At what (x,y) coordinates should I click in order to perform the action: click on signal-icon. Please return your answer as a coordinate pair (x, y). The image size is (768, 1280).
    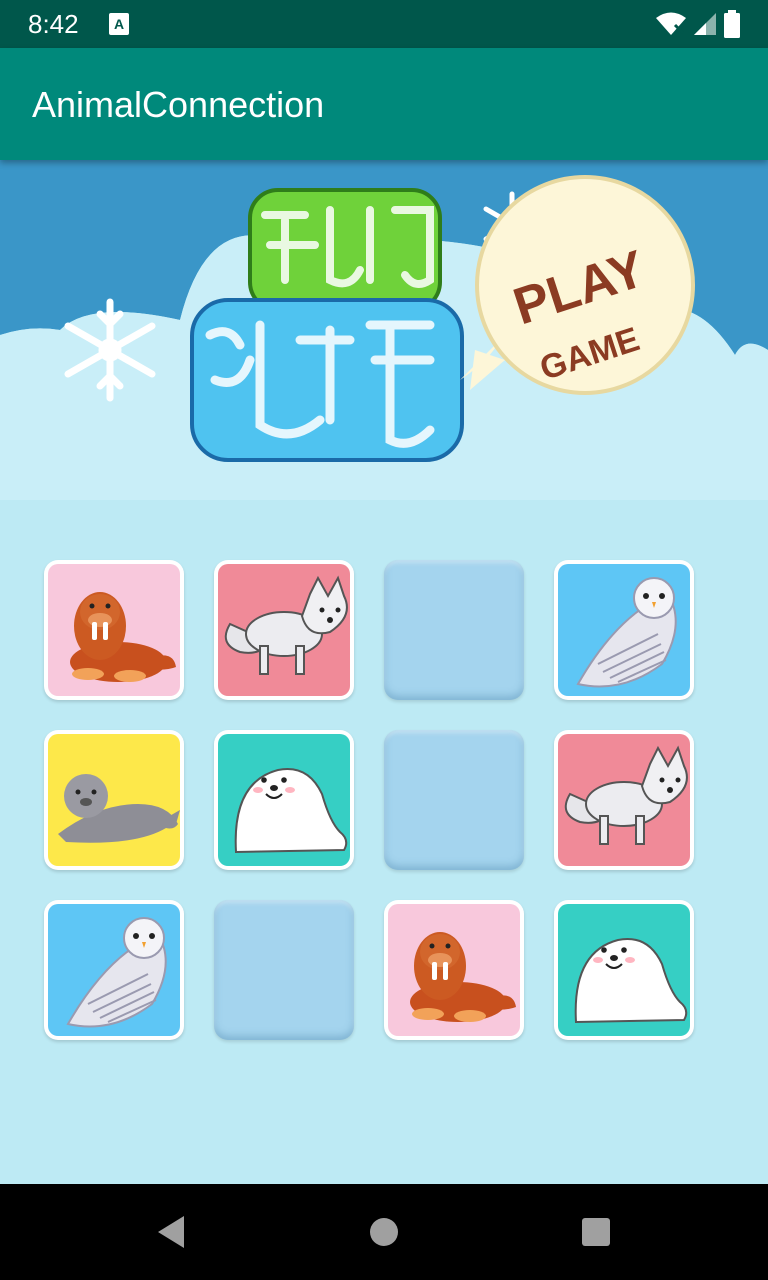
    Looking at the image, I should click on (704, 24).